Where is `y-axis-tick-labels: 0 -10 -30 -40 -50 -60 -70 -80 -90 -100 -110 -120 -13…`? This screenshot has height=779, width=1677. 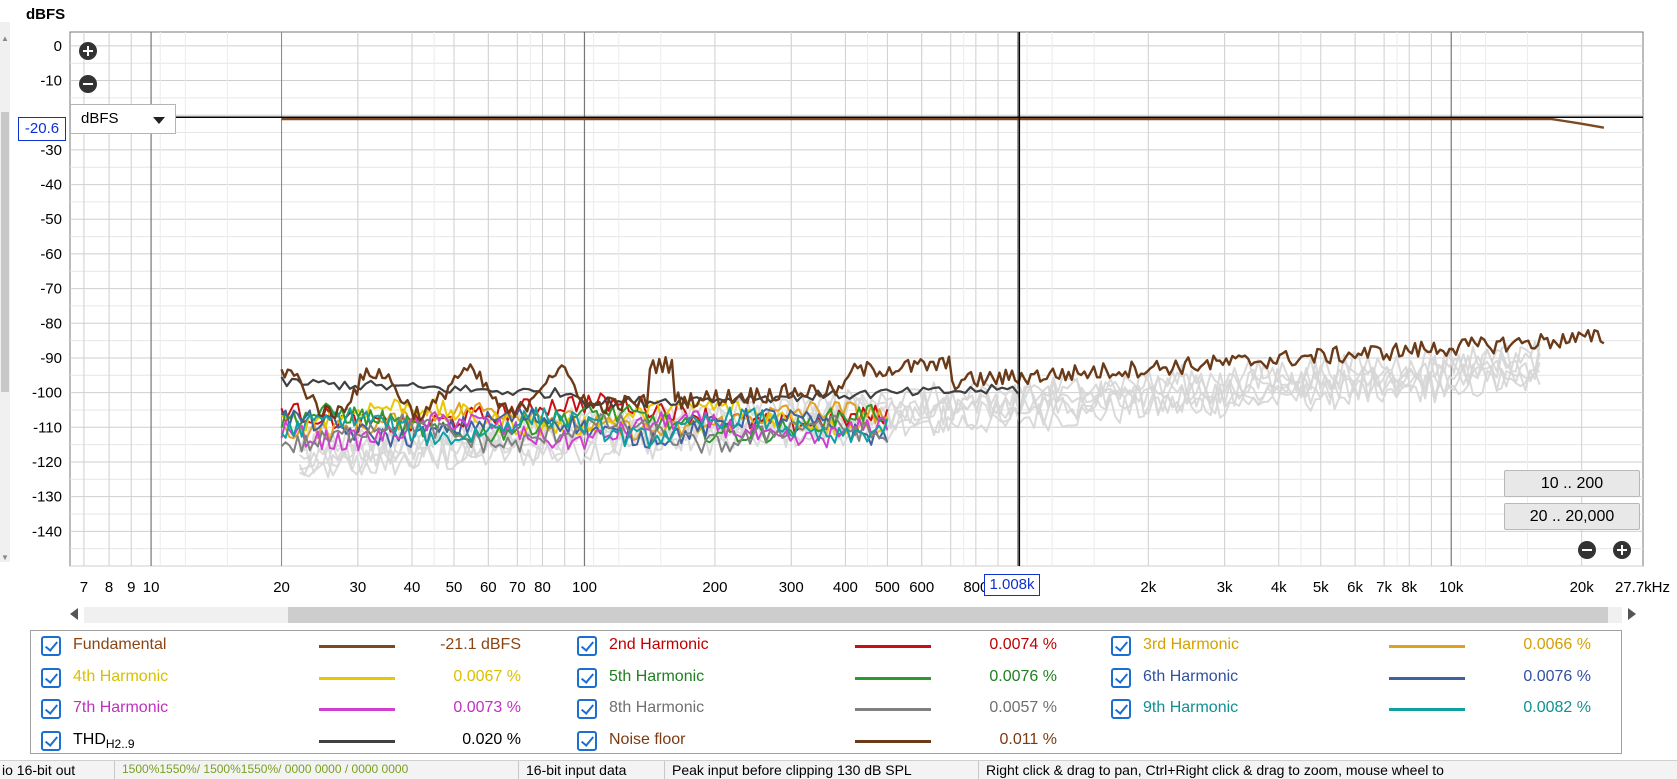 y-axis-tick-labels: 0 -10 -30 -40 -50 -60 -70 -80 -90 -100 -110 -120 -13… is located at coordinates (47, 289).